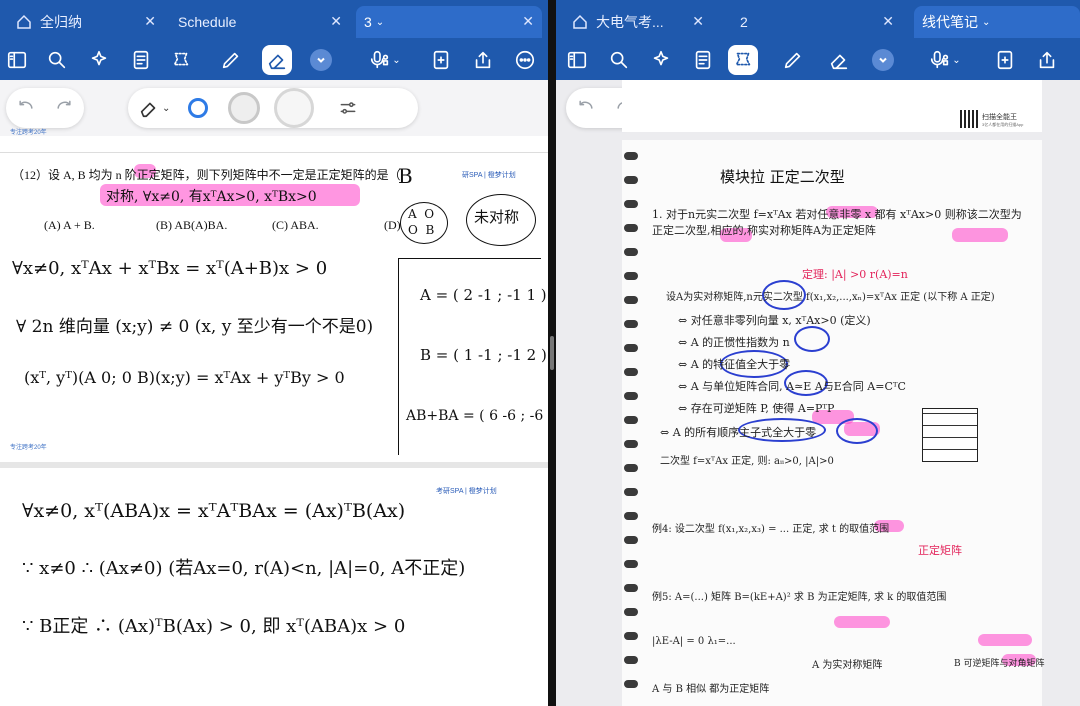  What do you see at coordinates (756, 408) in the screenshot?
I see `note-line: ⇔ 存在可逆矩阵 P, 使得 A=PᵀP` at bounding box center [756, 408].